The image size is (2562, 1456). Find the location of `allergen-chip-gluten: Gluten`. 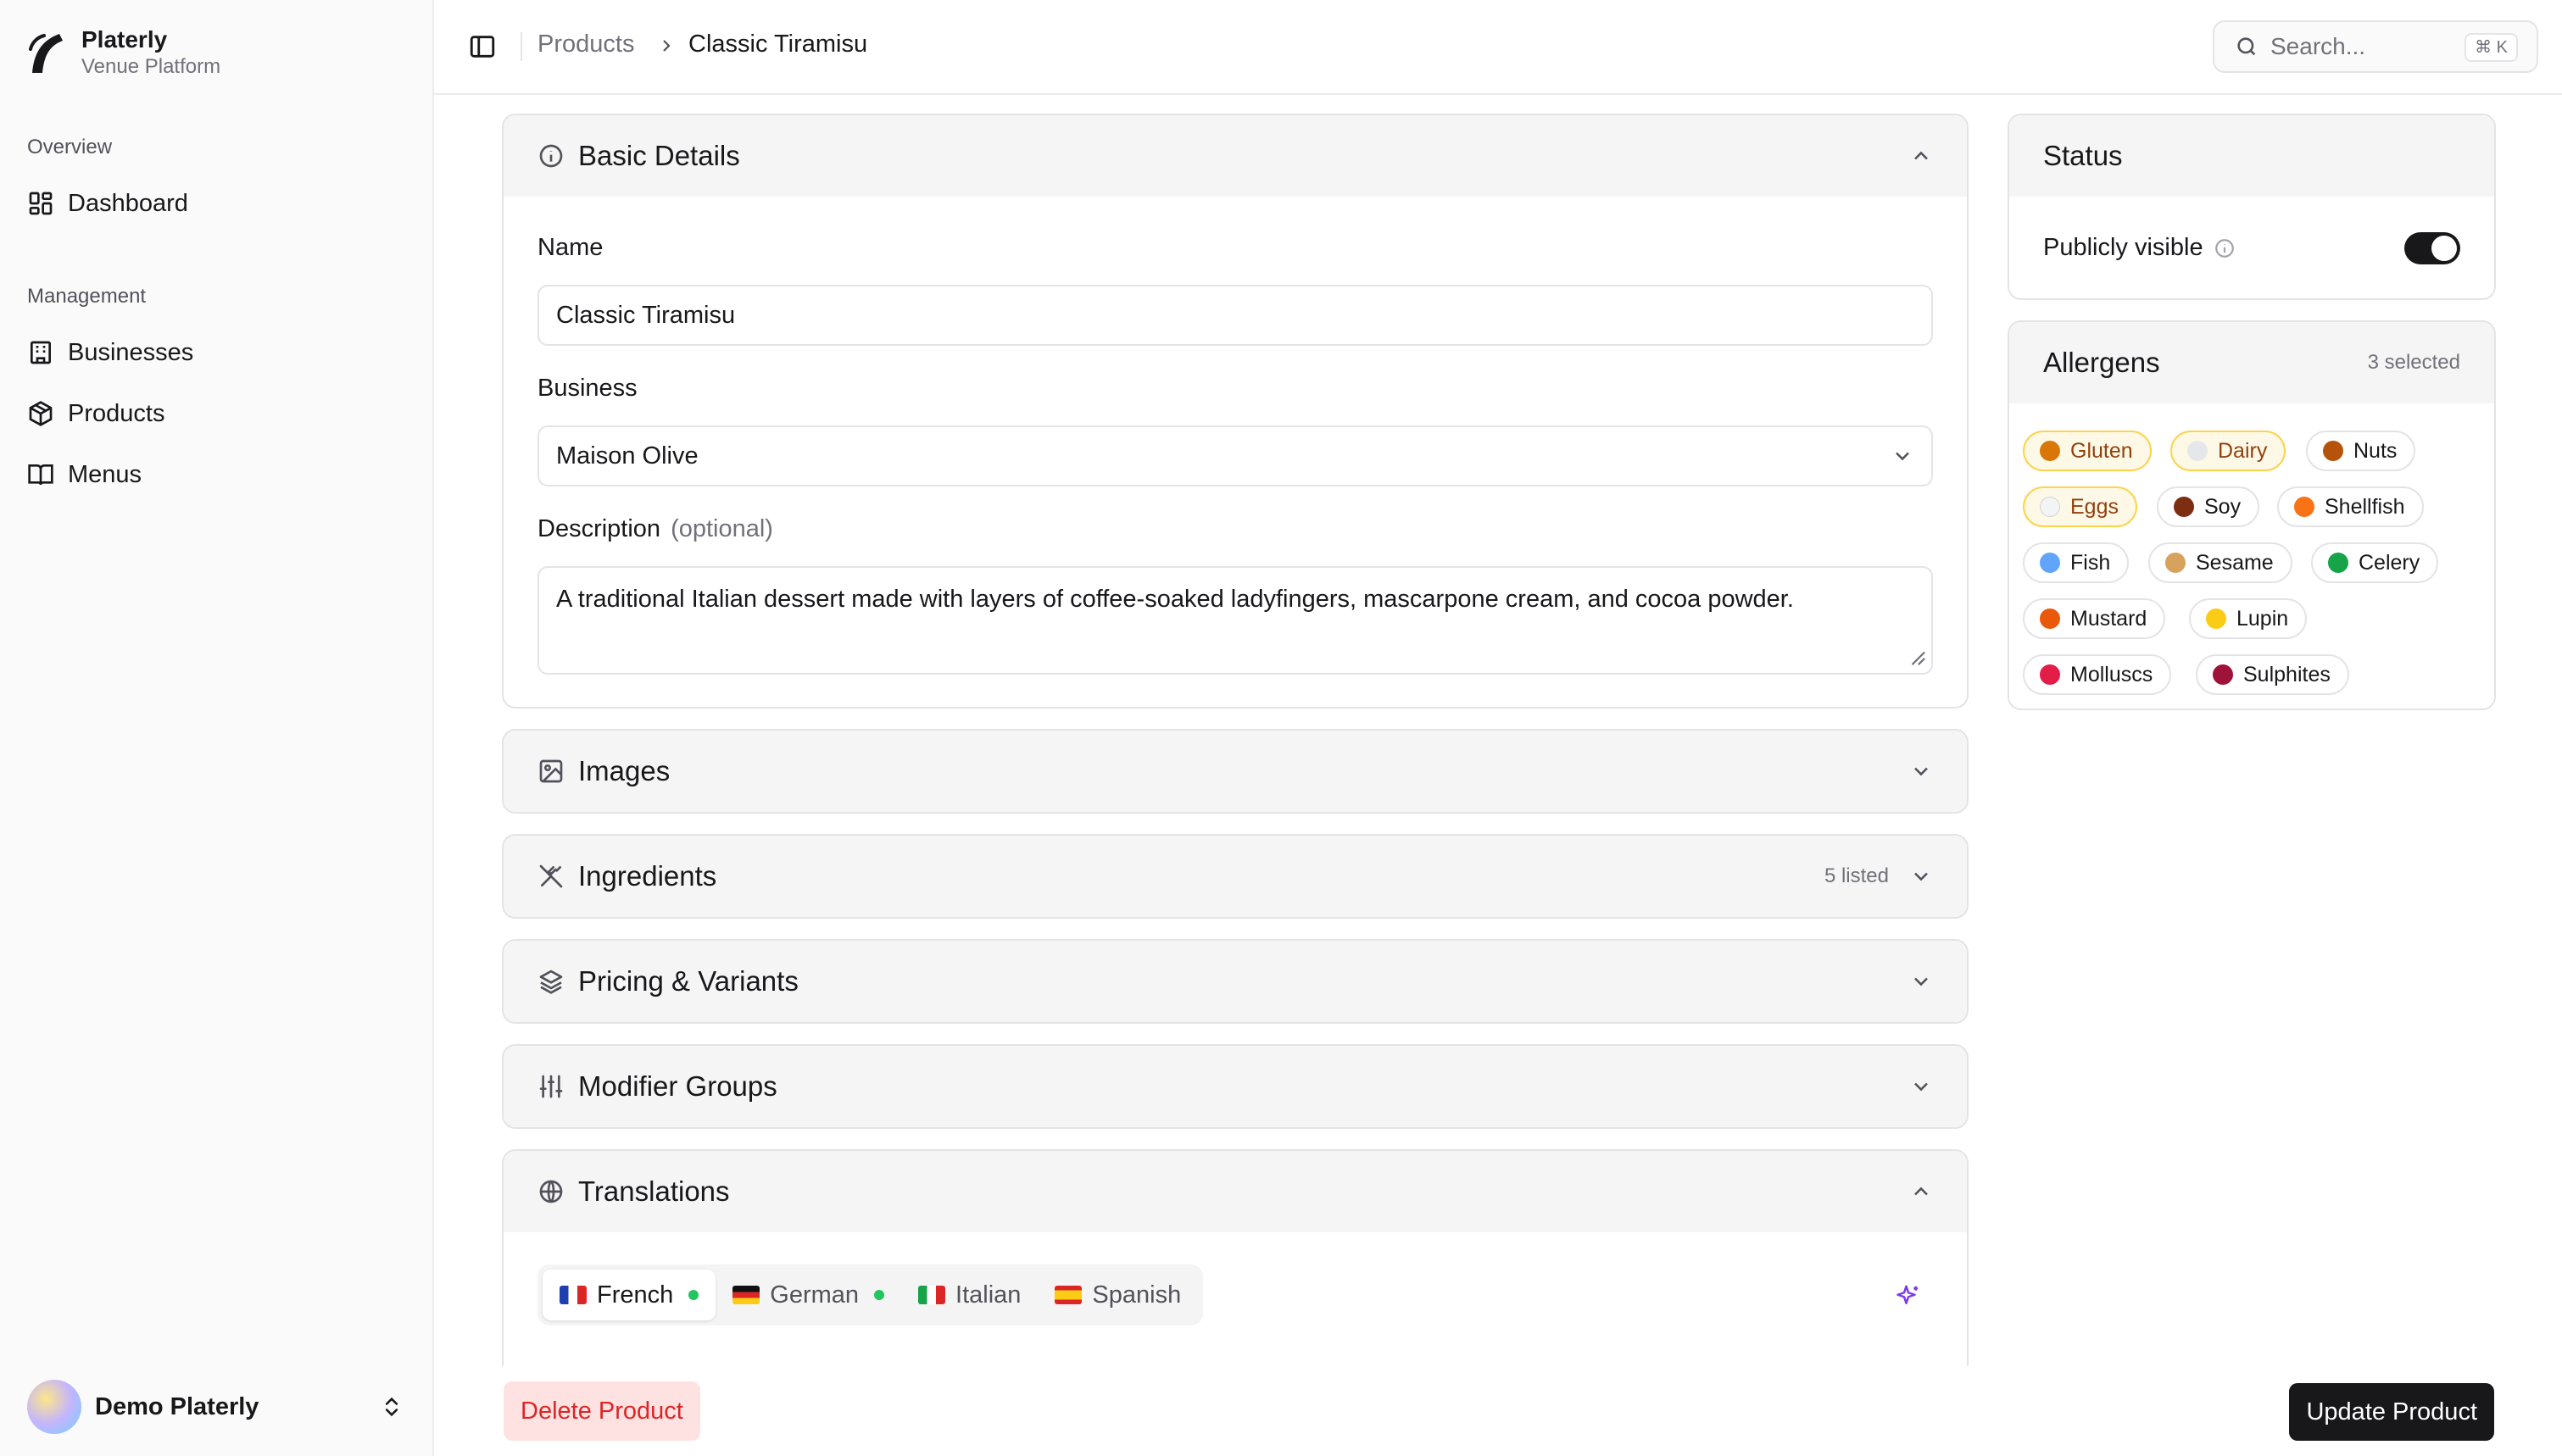

allergen-chip-gluten: Gluten is located at coordinates (2087, 451).